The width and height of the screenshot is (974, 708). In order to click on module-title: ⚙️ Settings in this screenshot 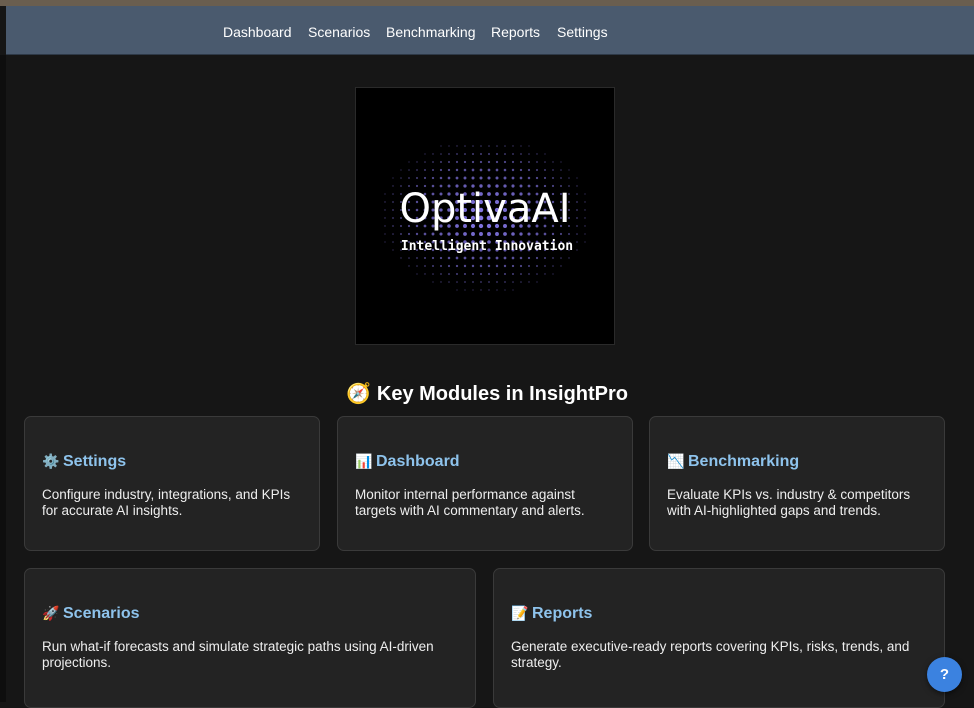, I will do `click(84, 461)`.